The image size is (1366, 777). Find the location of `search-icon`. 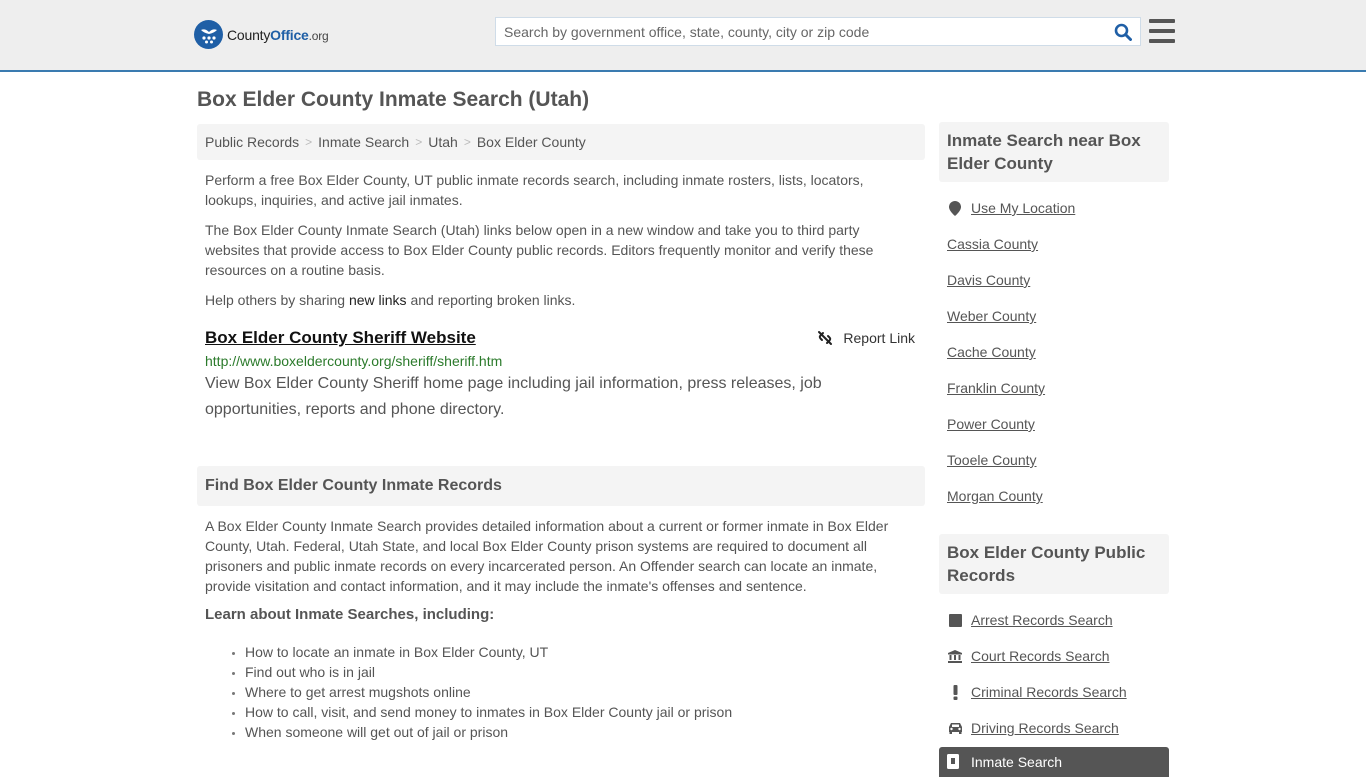

search-icon is located at coordinates (1123, 32).